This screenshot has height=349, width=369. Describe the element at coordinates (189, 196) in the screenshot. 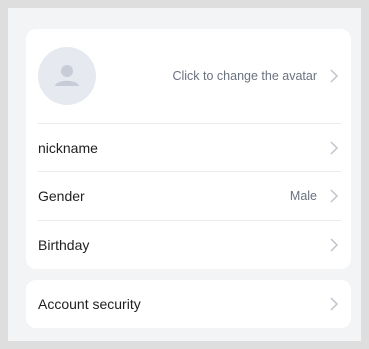

I see `gender-row: Gender Male` at that location.